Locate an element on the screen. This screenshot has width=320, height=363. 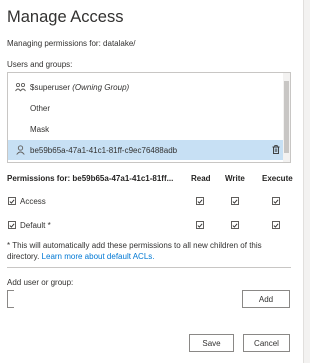
list-item-name: $superuser is located at coordinates (50, 87).